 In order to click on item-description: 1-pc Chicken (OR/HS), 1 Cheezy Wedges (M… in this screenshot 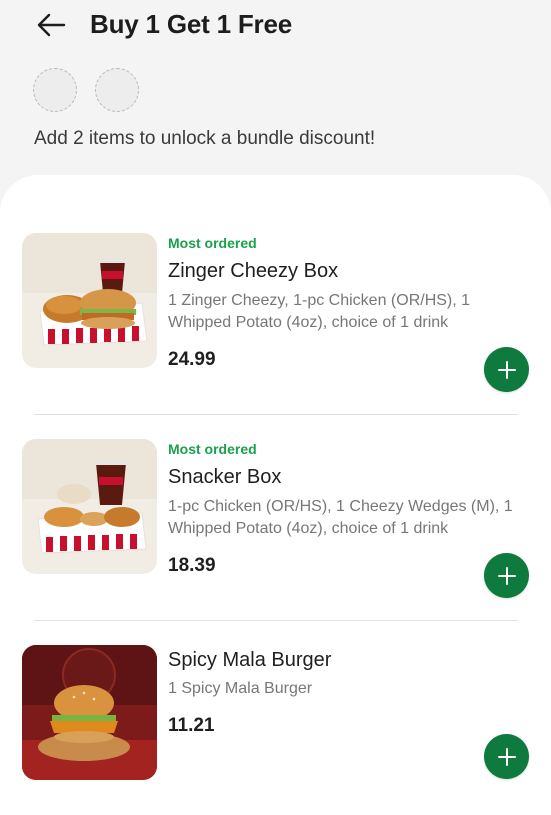, I will do `click(340, 517)`.